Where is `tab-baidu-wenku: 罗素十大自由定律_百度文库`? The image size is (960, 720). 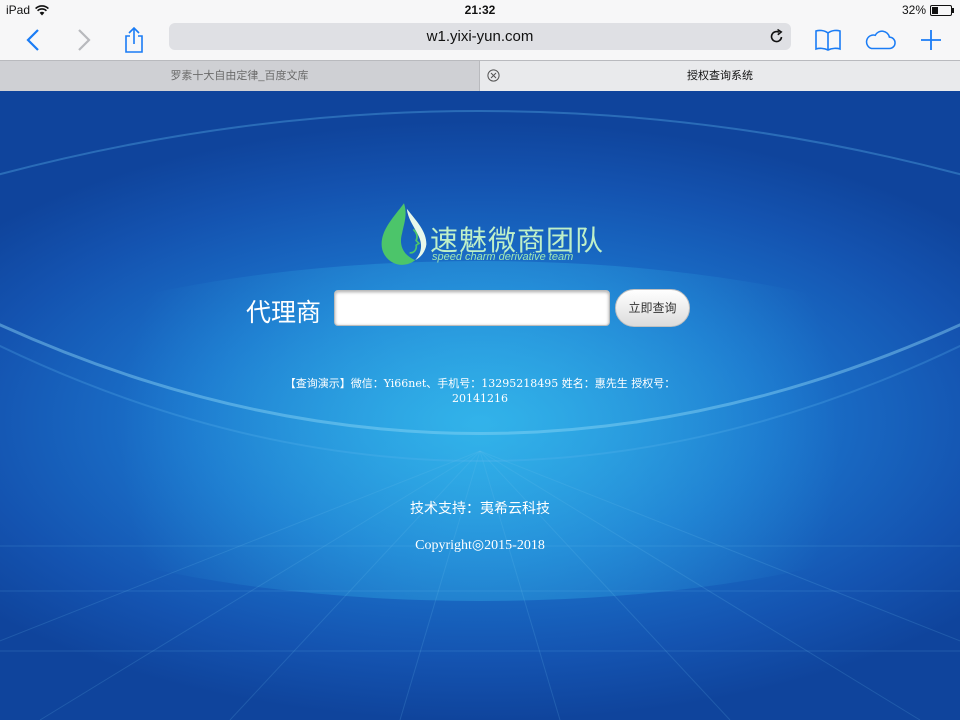
tab-baidu-wenku: 罗素十大自由定律_百度文库 is located at coordinates (240, 76).